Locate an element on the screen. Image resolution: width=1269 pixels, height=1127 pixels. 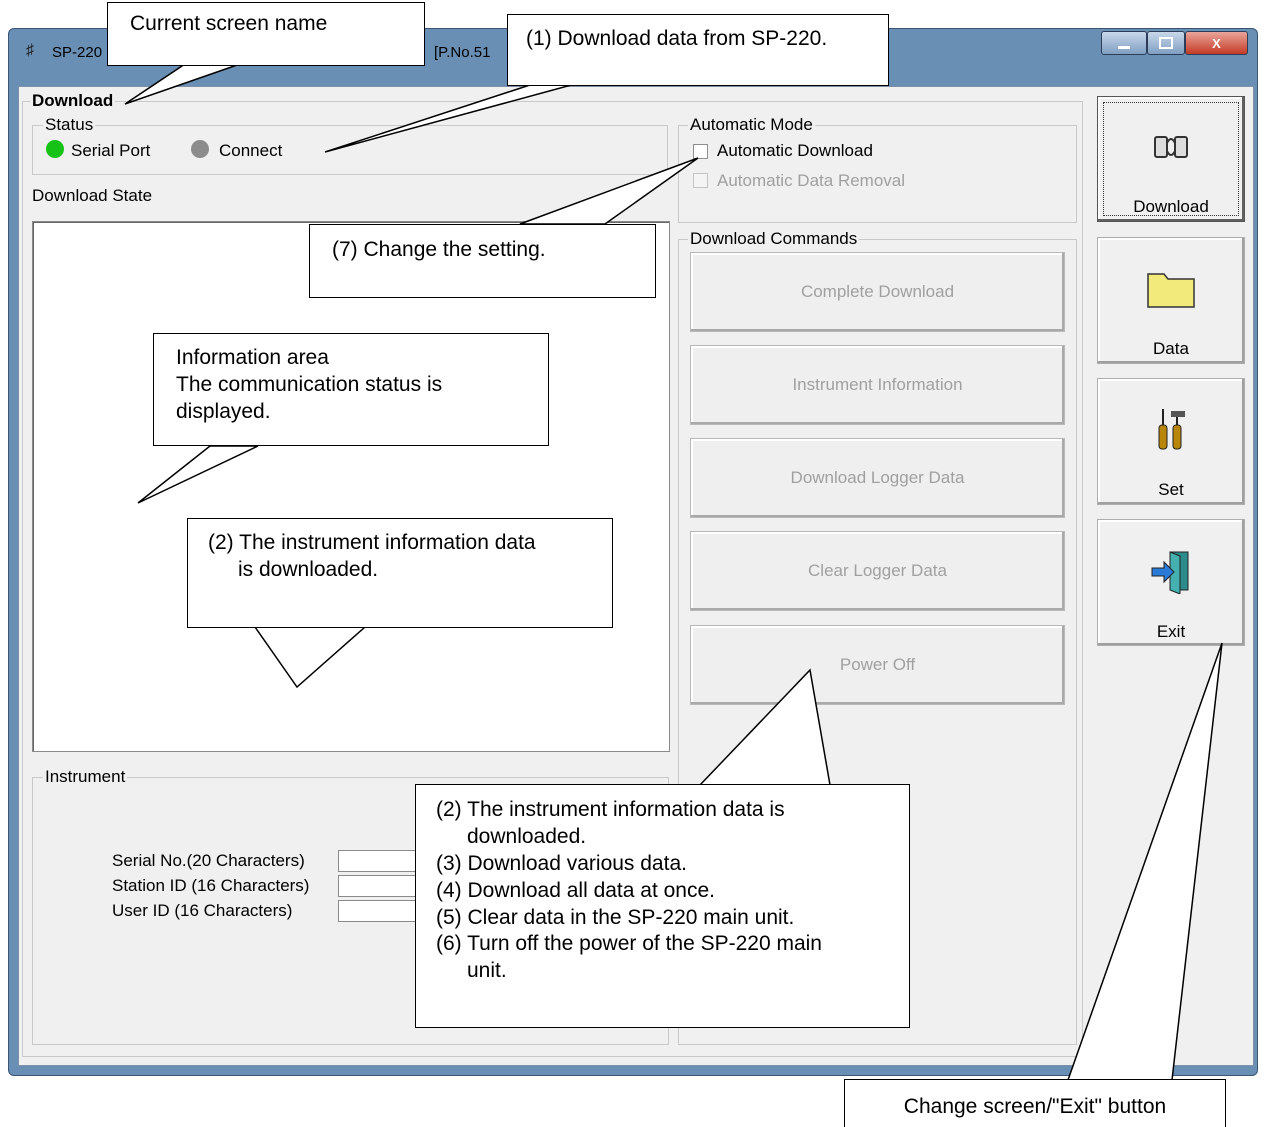
callout-commands-line-4: (4) Download all data at once. is located at coordinates (575, 890).